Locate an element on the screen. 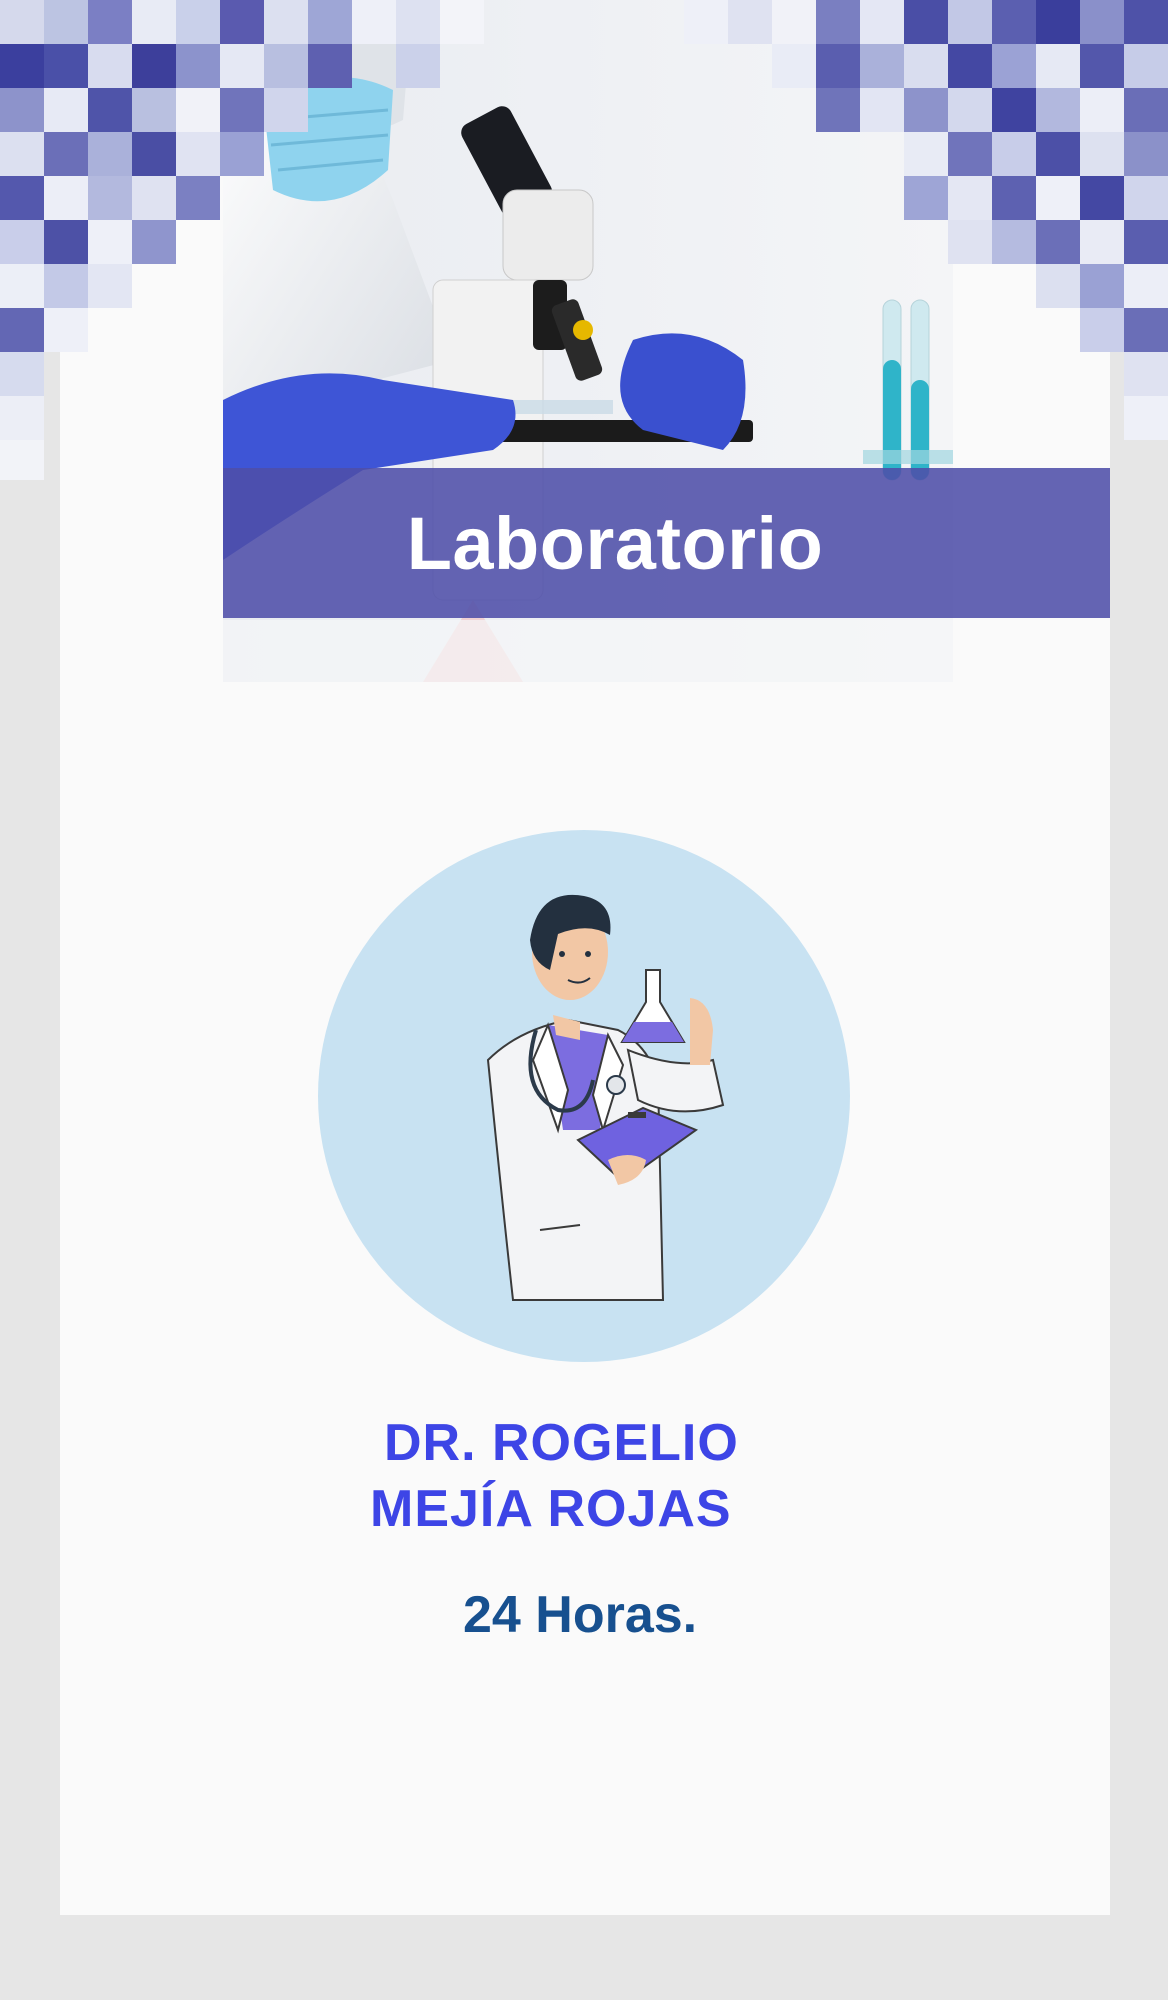 The height and width of the screenshot is (2000, 1168). hours-label: 24 Horas. is located at coordinates (580, 1615).